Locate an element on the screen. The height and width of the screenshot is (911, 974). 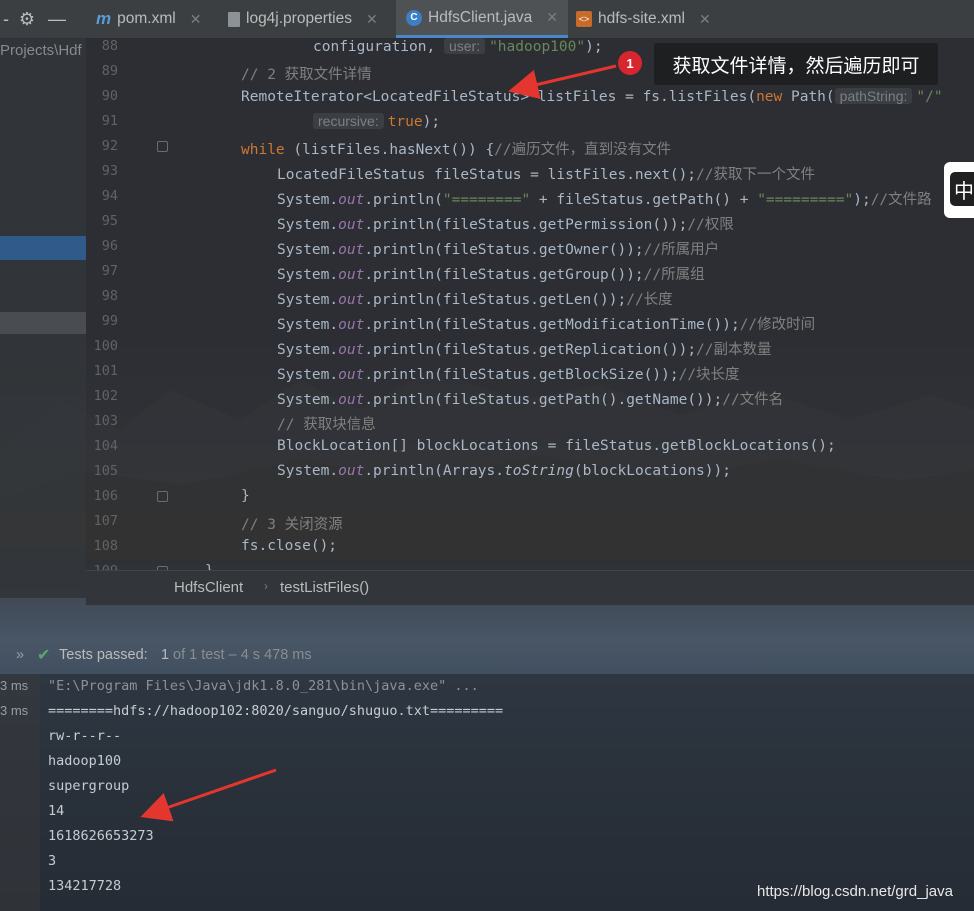
gear-icon: ⚙ is located at coordinates (27, 19).